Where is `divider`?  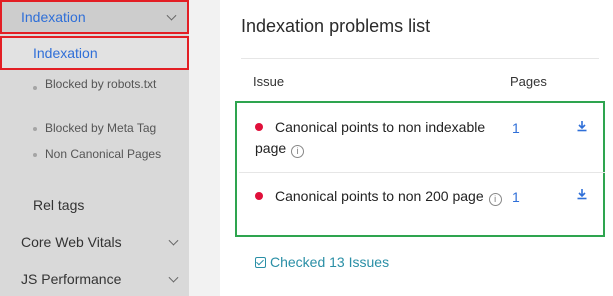
divider is located at coordinates (420, 58).